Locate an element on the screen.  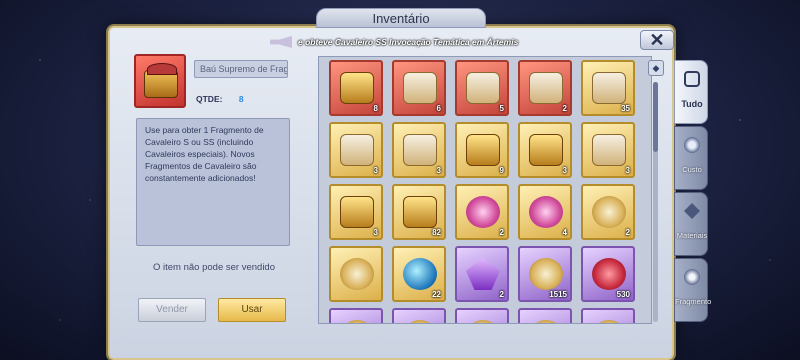
selected-item-thumbnail is located at coordinates (160, 81).